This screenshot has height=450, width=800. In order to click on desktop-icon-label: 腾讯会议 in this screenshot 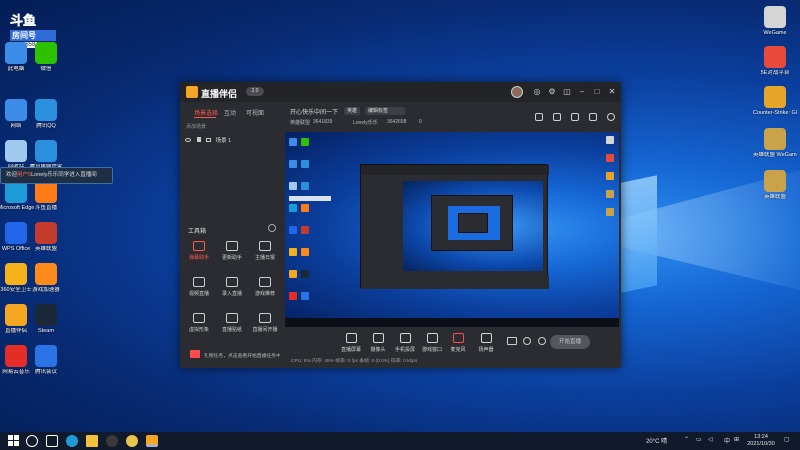, I will do `click(45, 372)`.